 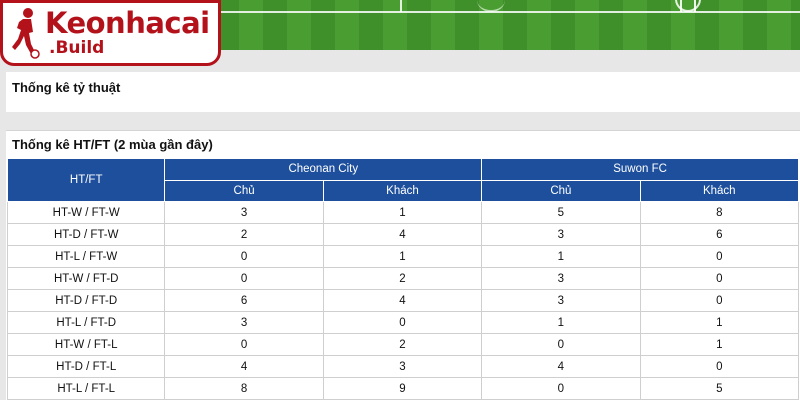 What do you see at coordinates (86, 300) in the screenshot?
I see `row-label: HT-D / FT-D` at bounding box center [86, 300].